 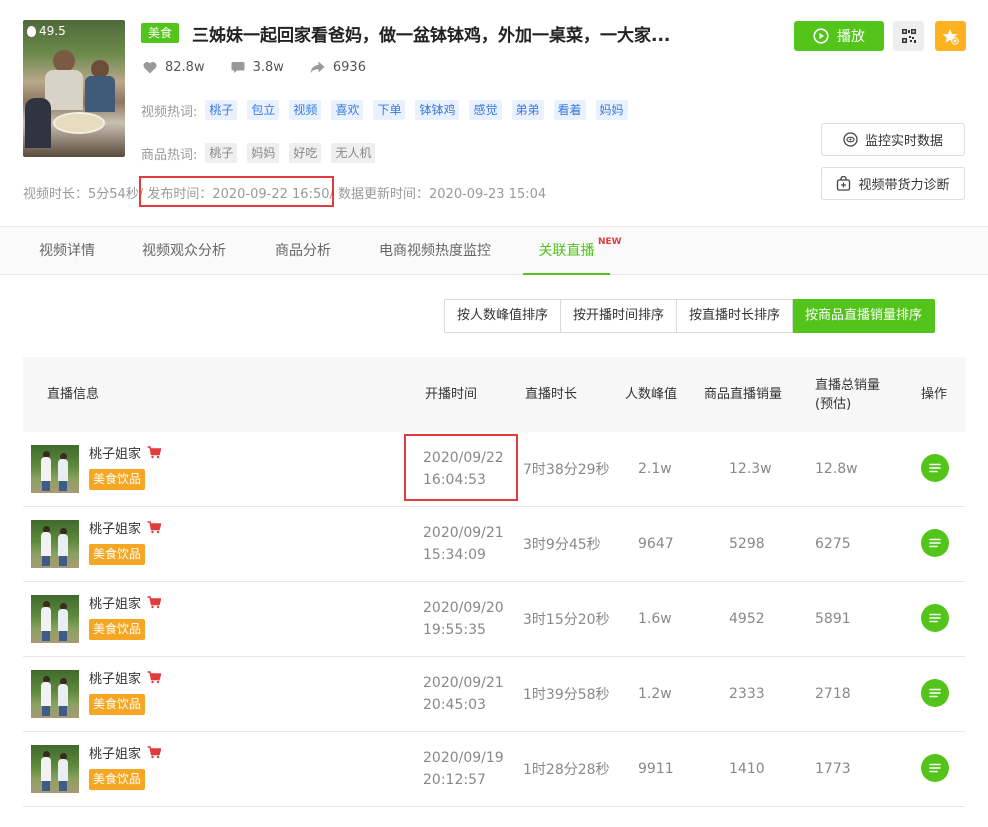 I want to click on new-badge: NEW, so click(x=610, y=242).